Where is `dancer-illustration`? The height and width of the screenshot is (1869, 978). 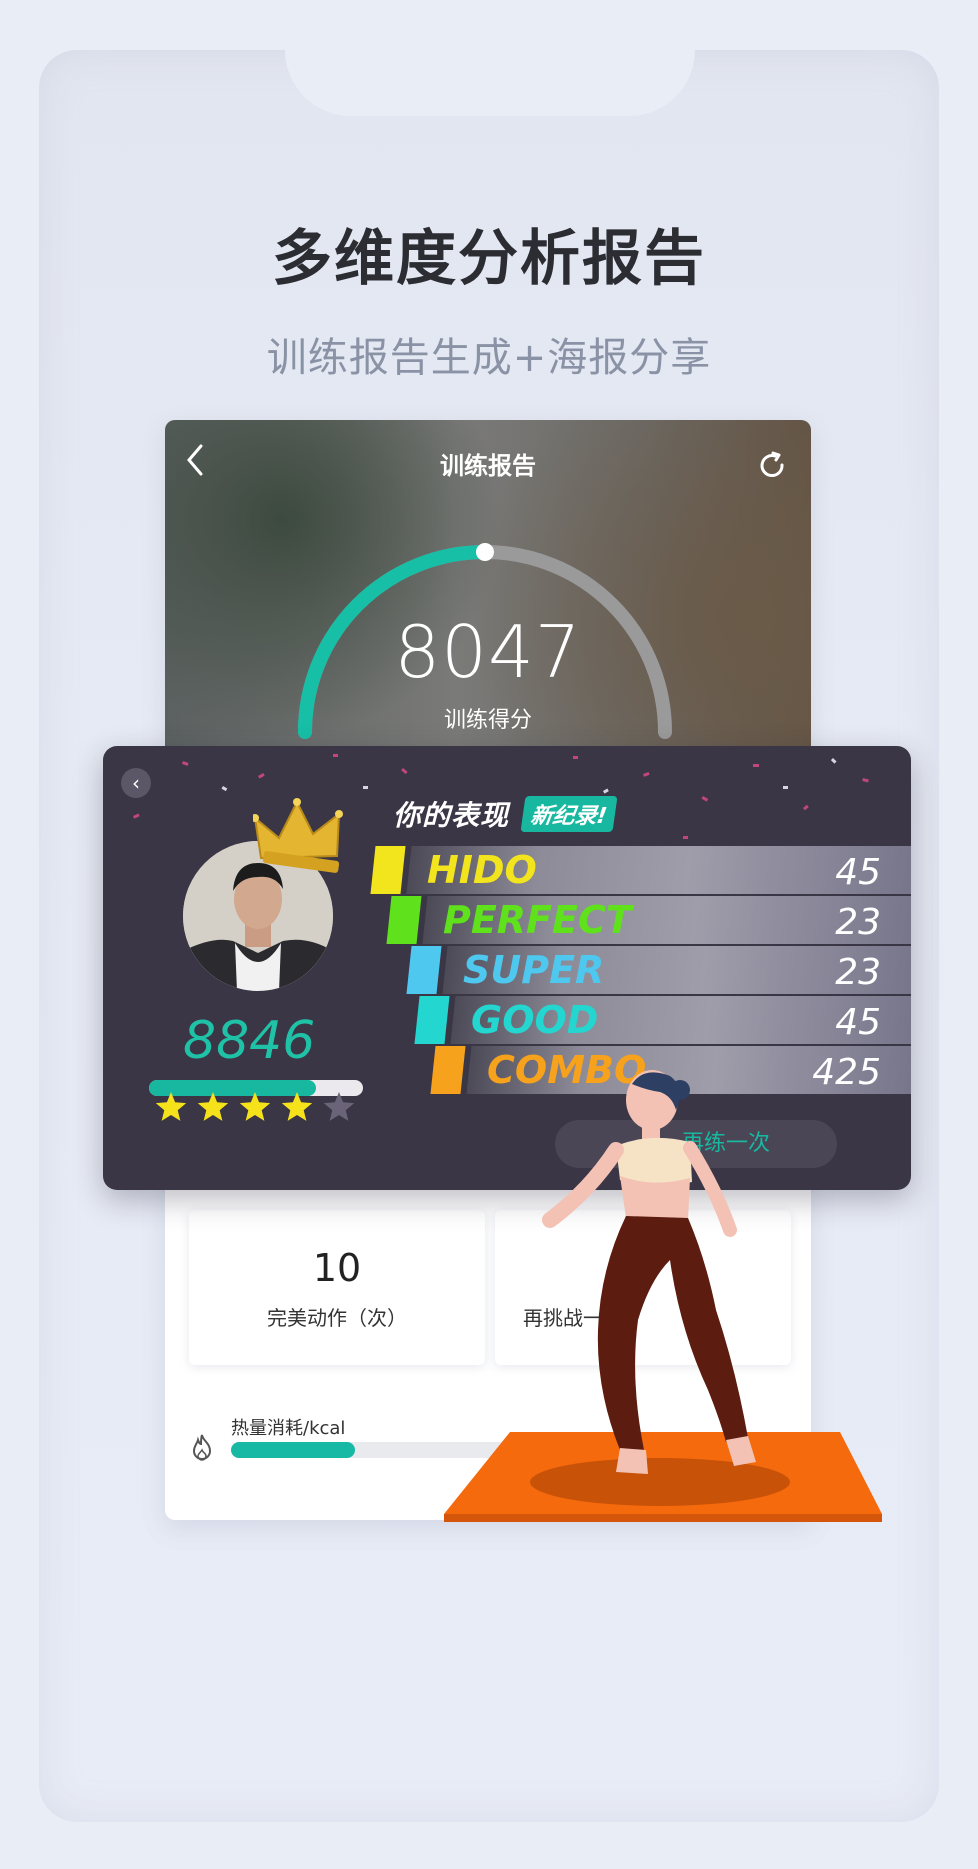 dancer-illustration is located at coordinates (649, 1272).